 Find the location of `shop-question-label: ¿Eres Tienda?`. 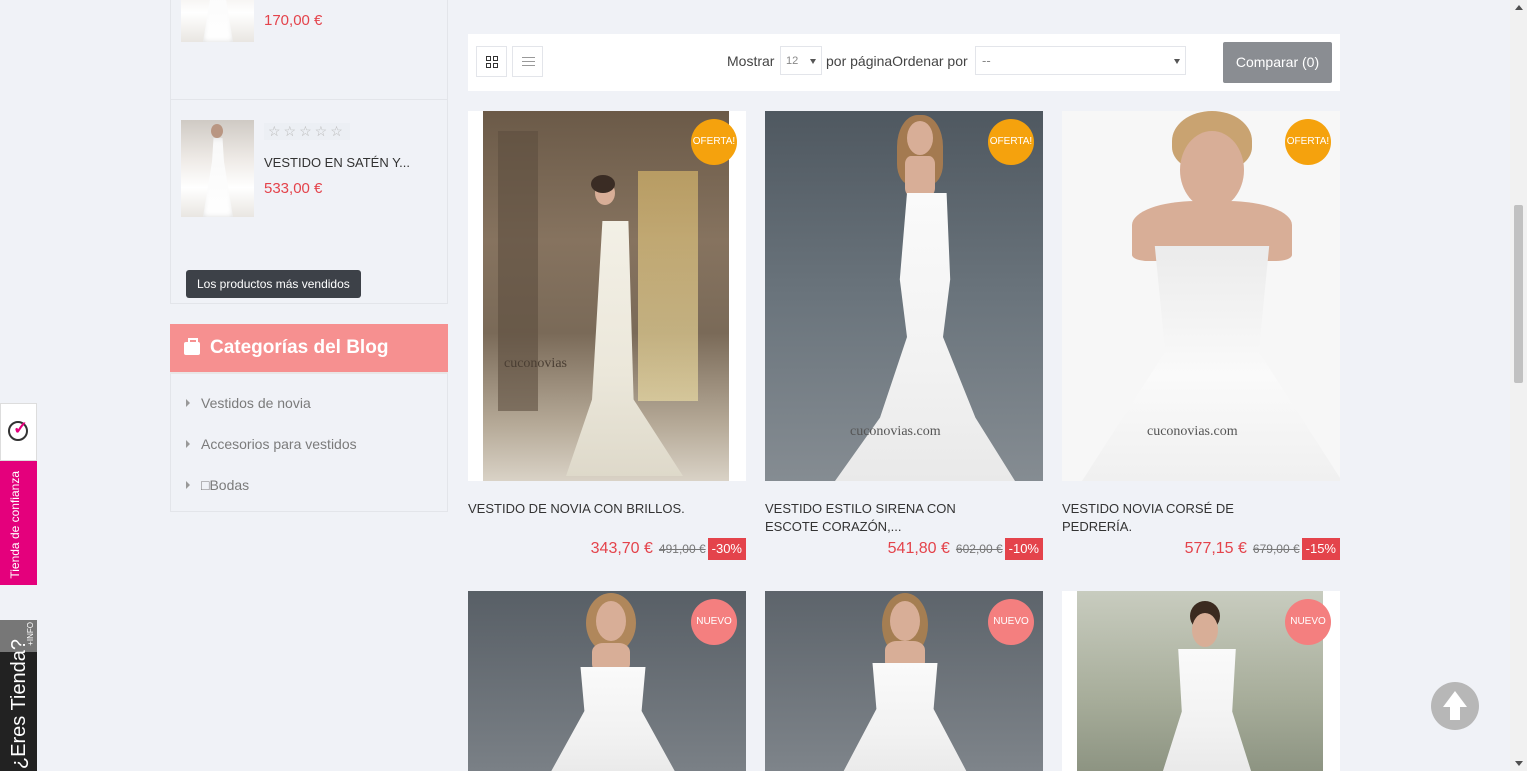

shop-question-label: ¿Eres Tienda? is located at coordinates (19, 704).